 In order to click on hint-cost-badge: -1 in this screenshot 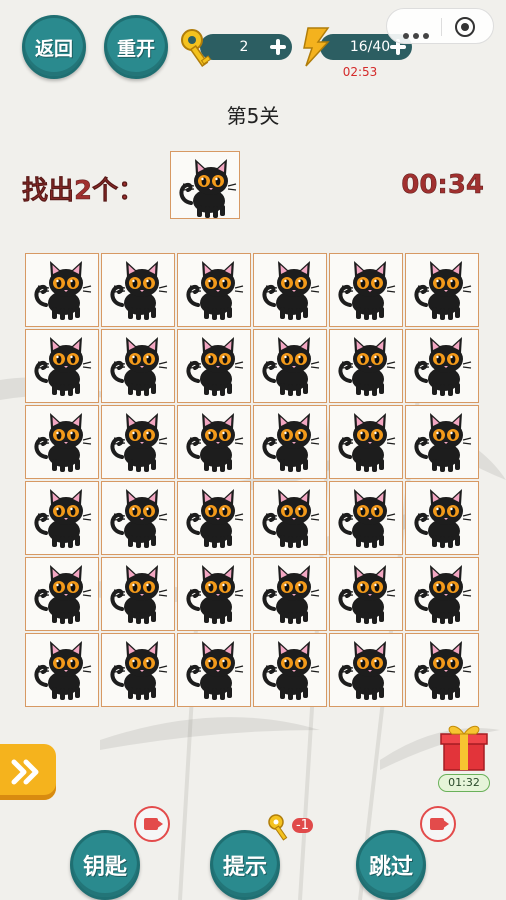, I will do `click(302, 825)`.